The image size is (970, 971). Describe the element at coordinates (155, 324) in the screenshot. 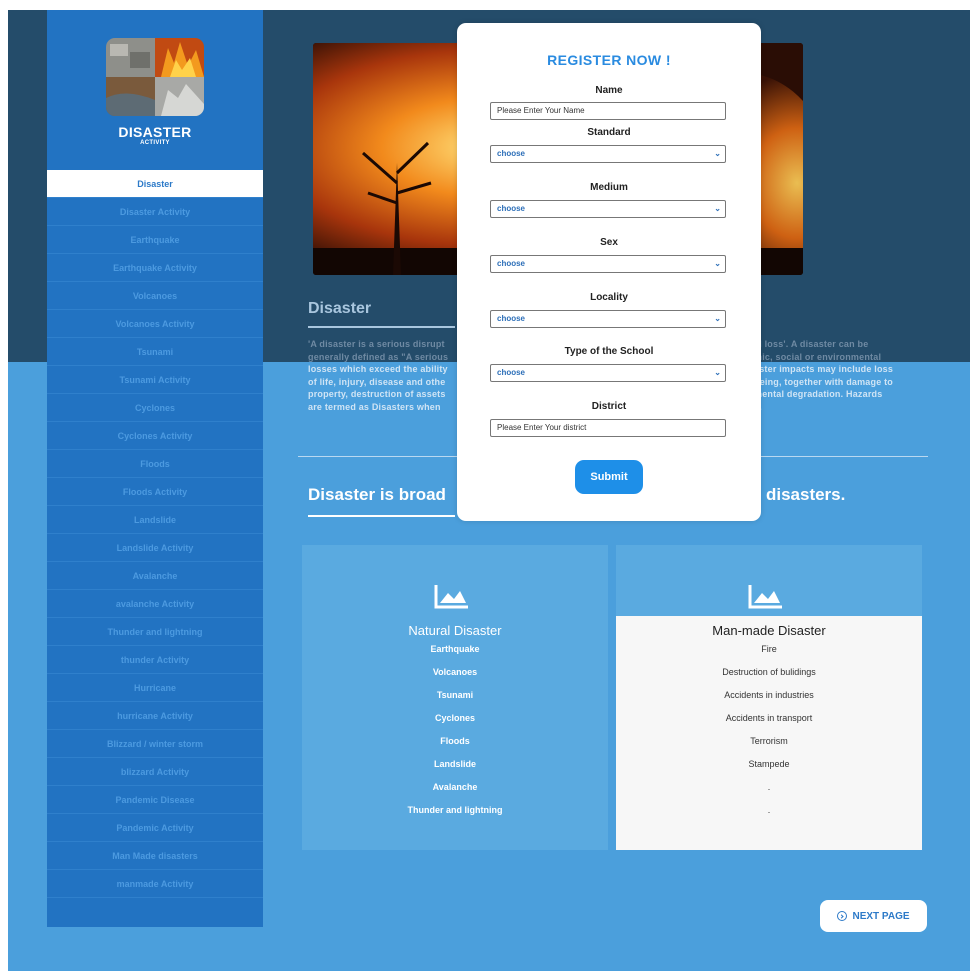

I see `sidebar-item-volcanoes-activity: Volcanoes Activity` at that location.